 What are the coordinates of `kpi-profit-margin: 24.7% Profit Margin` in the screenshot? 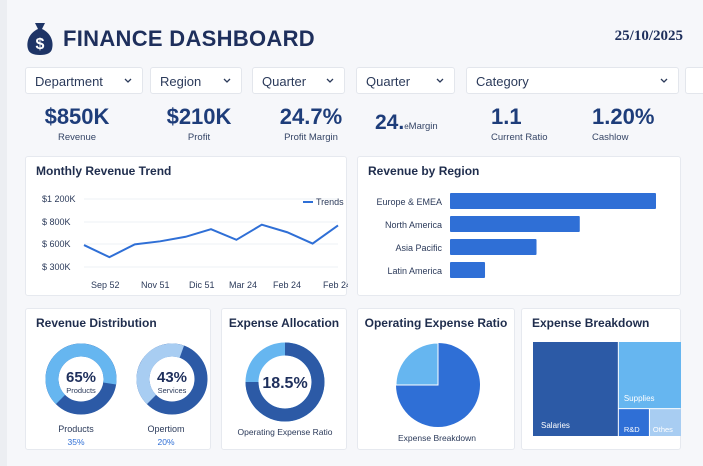 It's located at (311, 123).